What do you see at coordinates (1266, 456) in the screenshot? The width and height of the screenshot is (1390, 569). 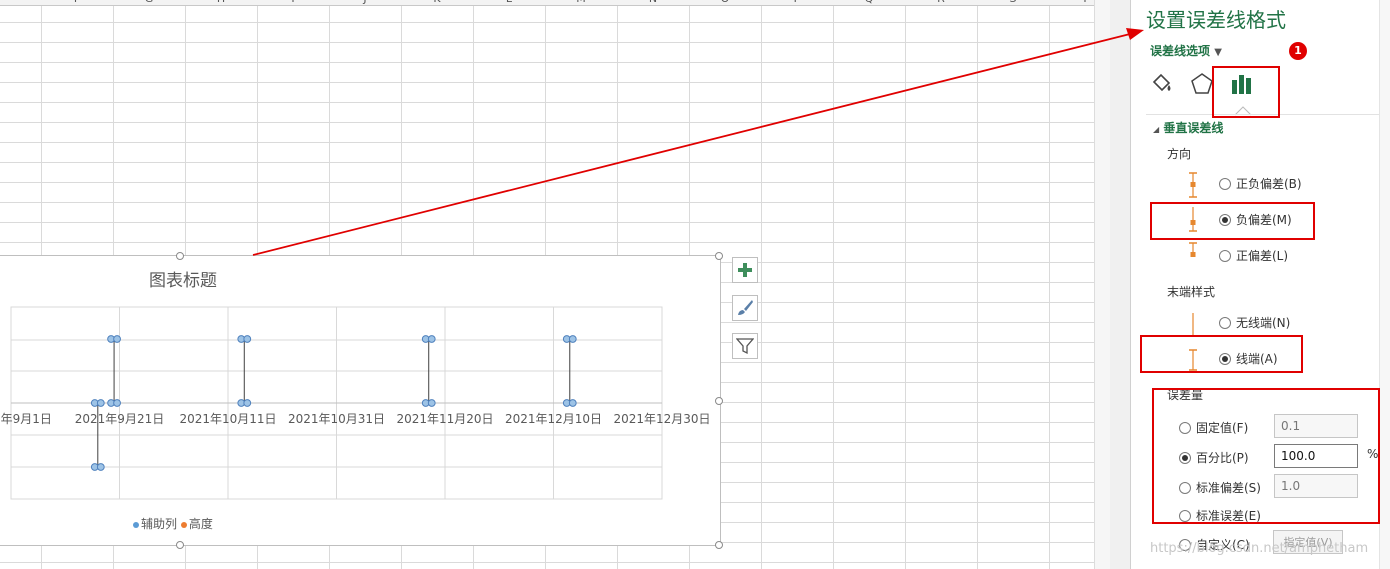 I see `annotation-box-amount` at bounding box center [1266, 456].